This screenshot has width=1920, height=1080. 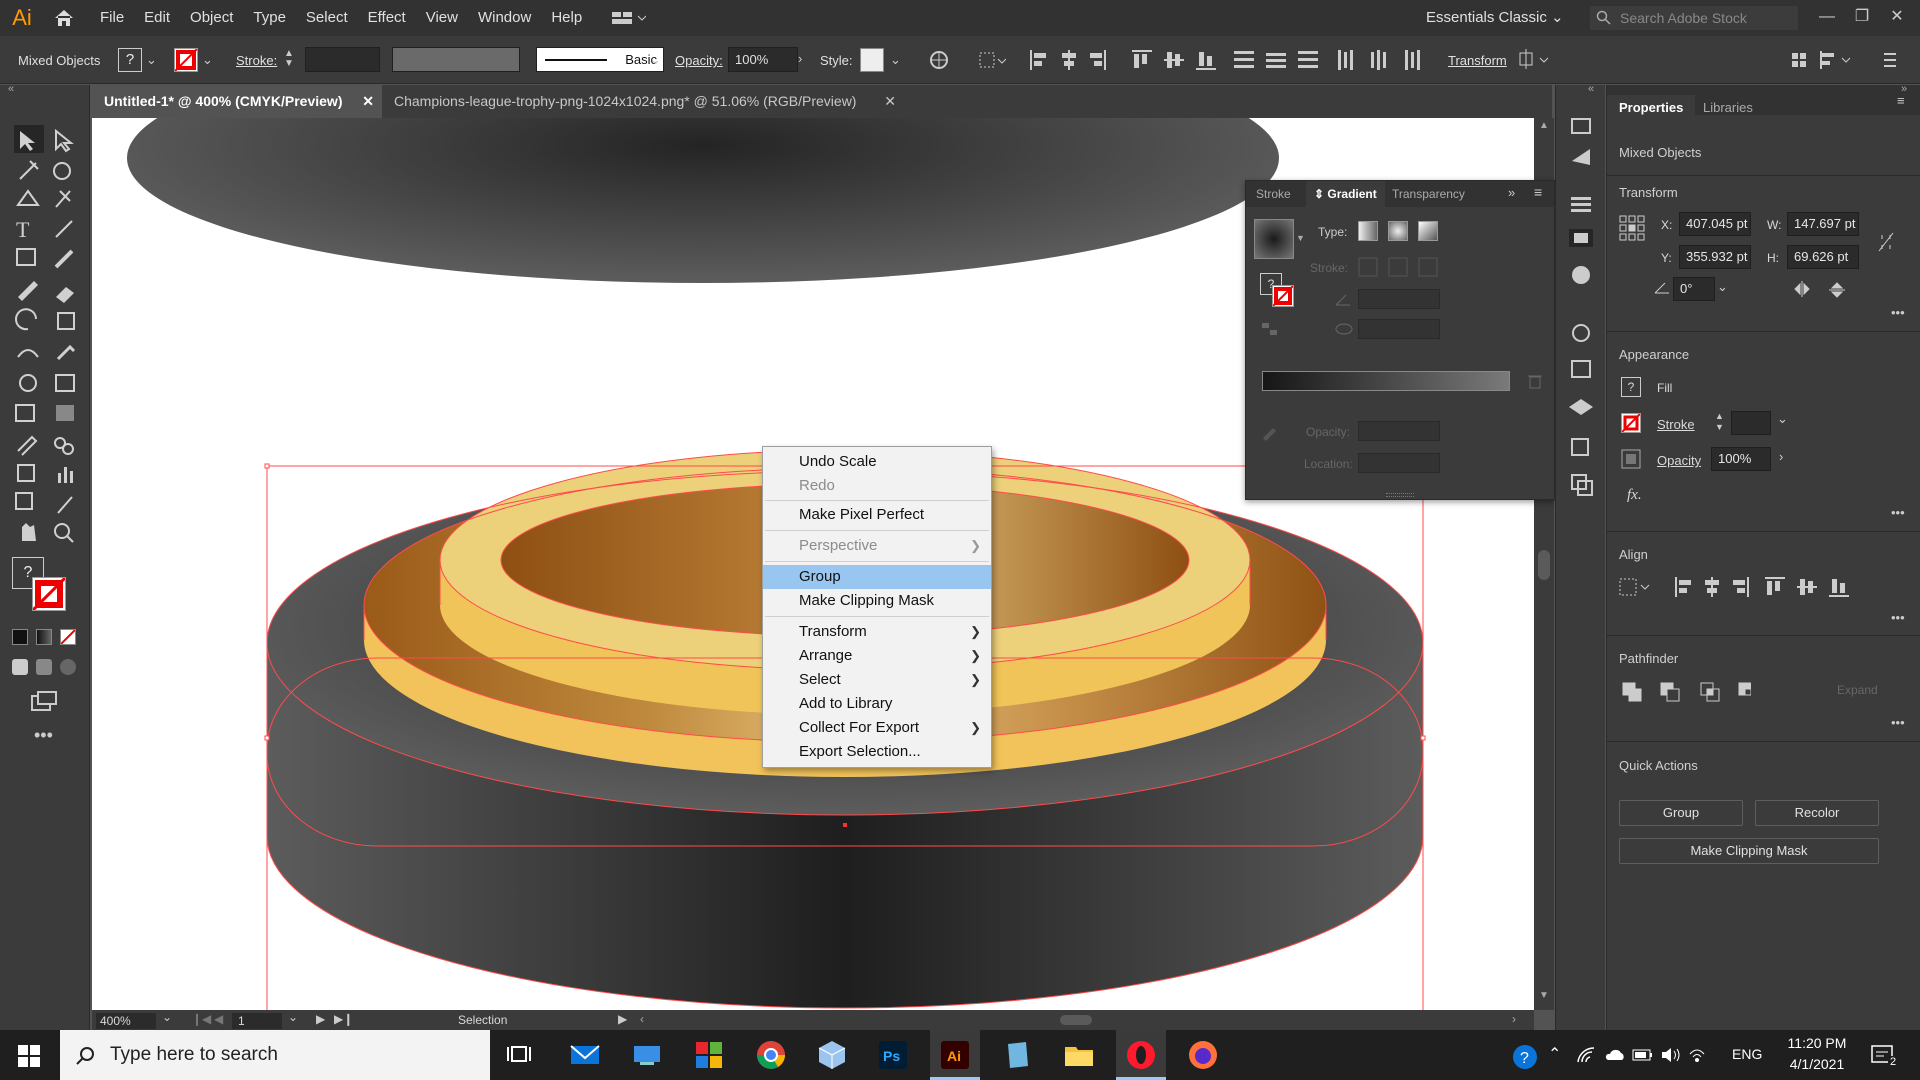 I want to click on color-mode-buttons, so click(x=45, y=637).